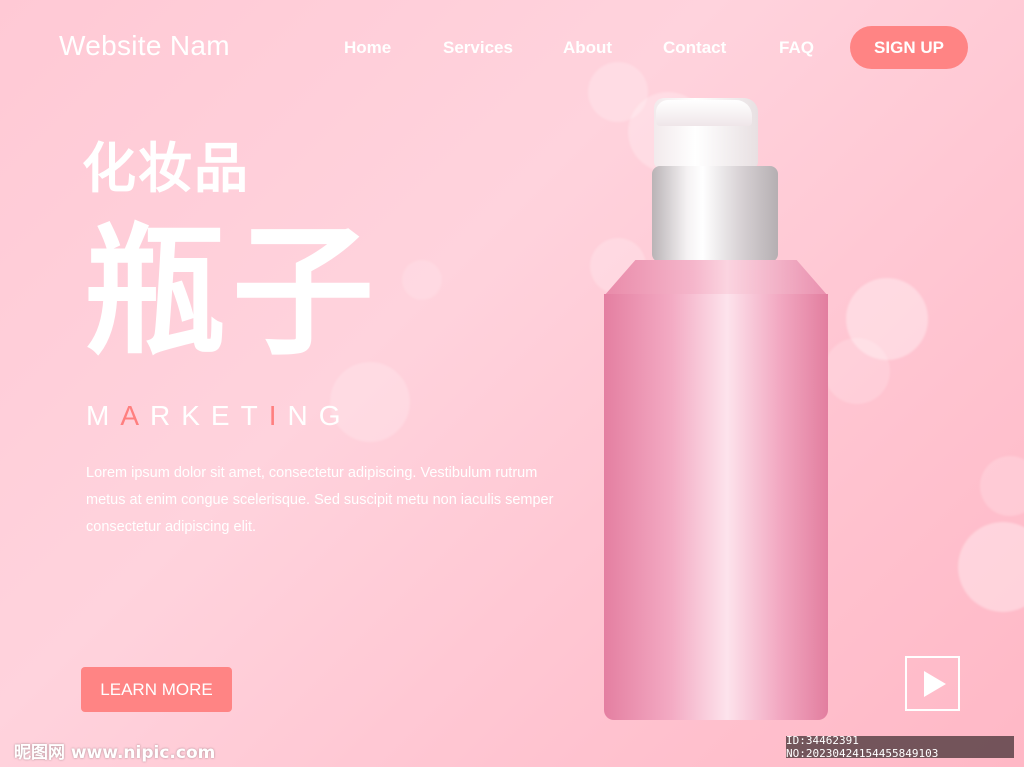 This screenshot has height=767, width=1024. Describe the element at coordinates (144, 46) in the screenshot. I see `site-logo: Website Nam` at that location.